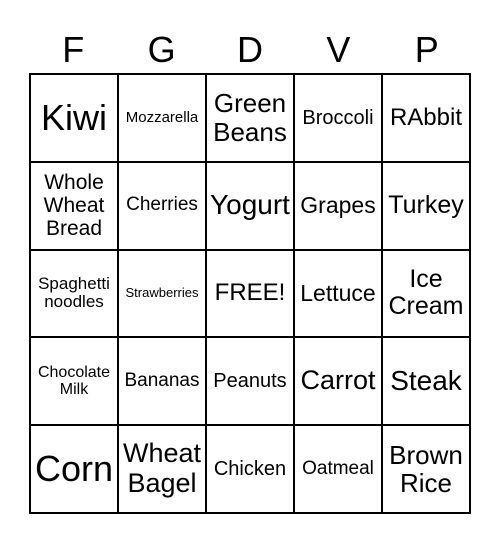  I want to click on bingo-cell: Whole Wheat Bread, so click(74, 205).